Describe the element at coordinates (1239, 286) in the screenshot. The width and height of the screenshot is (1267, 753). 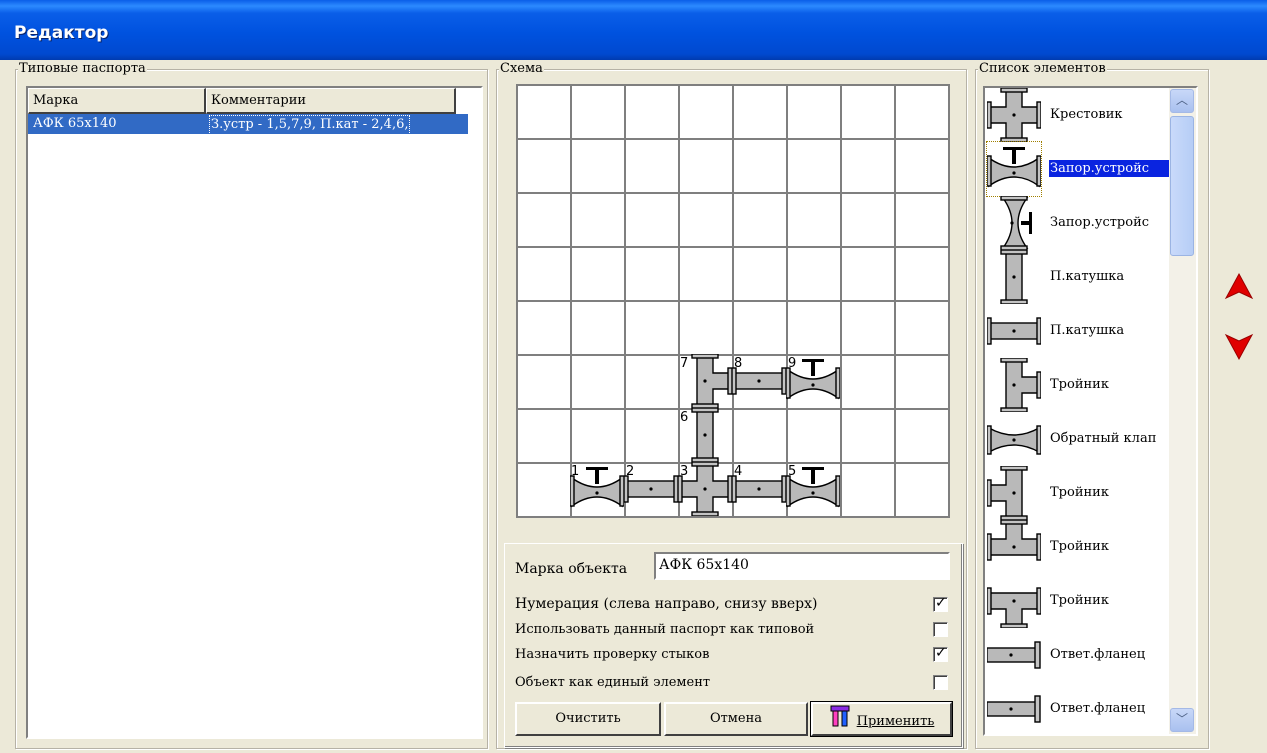
I see `move-up-arrow-icon` at that location.